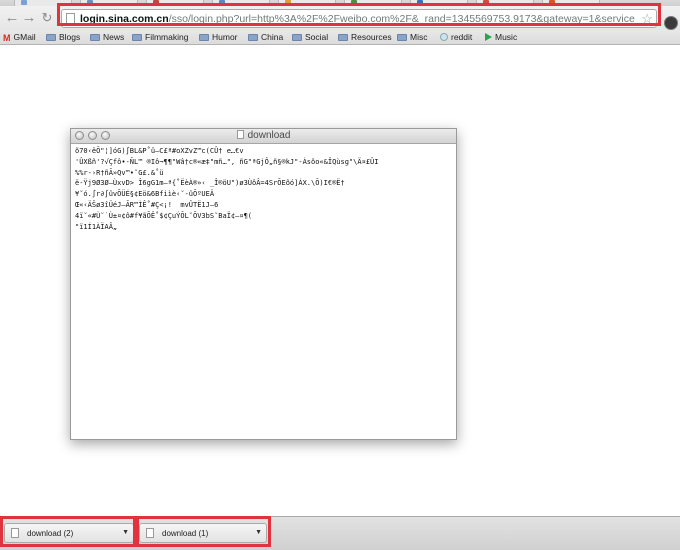  I want to click on text-line: õ70‹ëÕ"¦]óG)∫BL&P˚û—C£ª#oXZvZ™c(CÛ† e…€v, so click(159, 151).